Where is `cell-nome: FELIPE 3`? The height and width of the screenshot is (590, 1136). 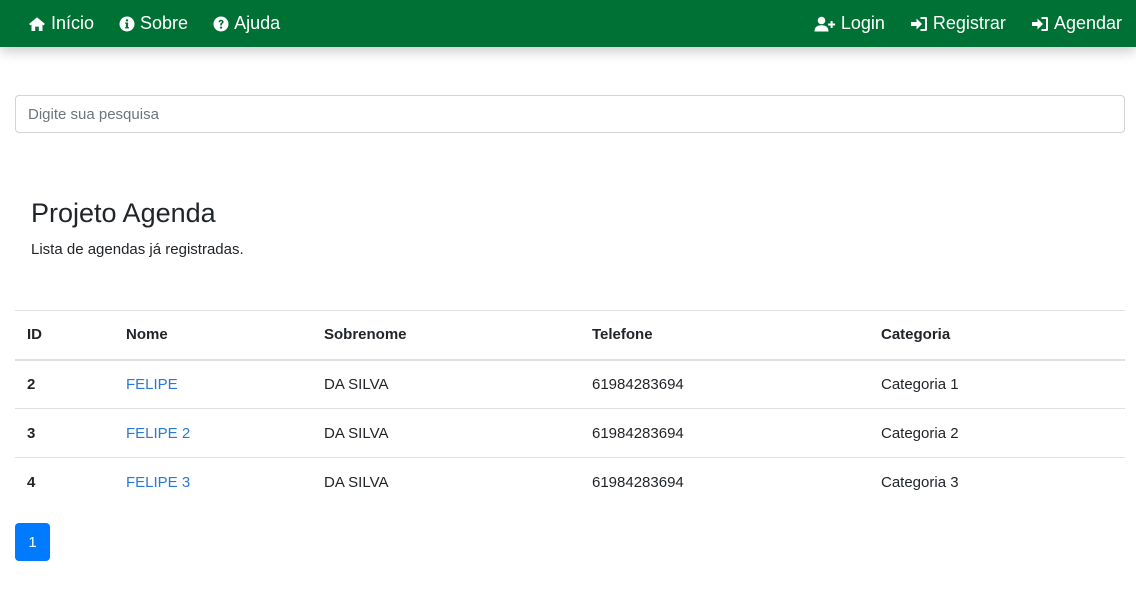 cell-nome: FELIPE 3 is located at coordinates (213, 482).